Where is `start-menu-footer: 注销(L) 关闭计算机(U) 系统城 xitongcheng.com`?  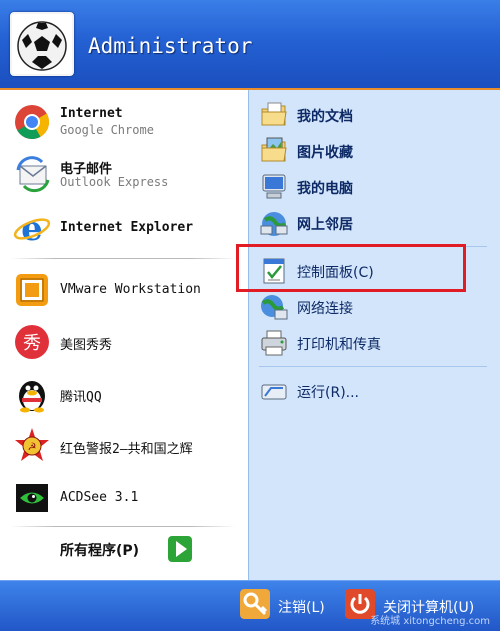 start-menu-footer: 注销(L) 关闭计算机(U) 系统城 xitongcheng.com is located at coordinates (250, 605).